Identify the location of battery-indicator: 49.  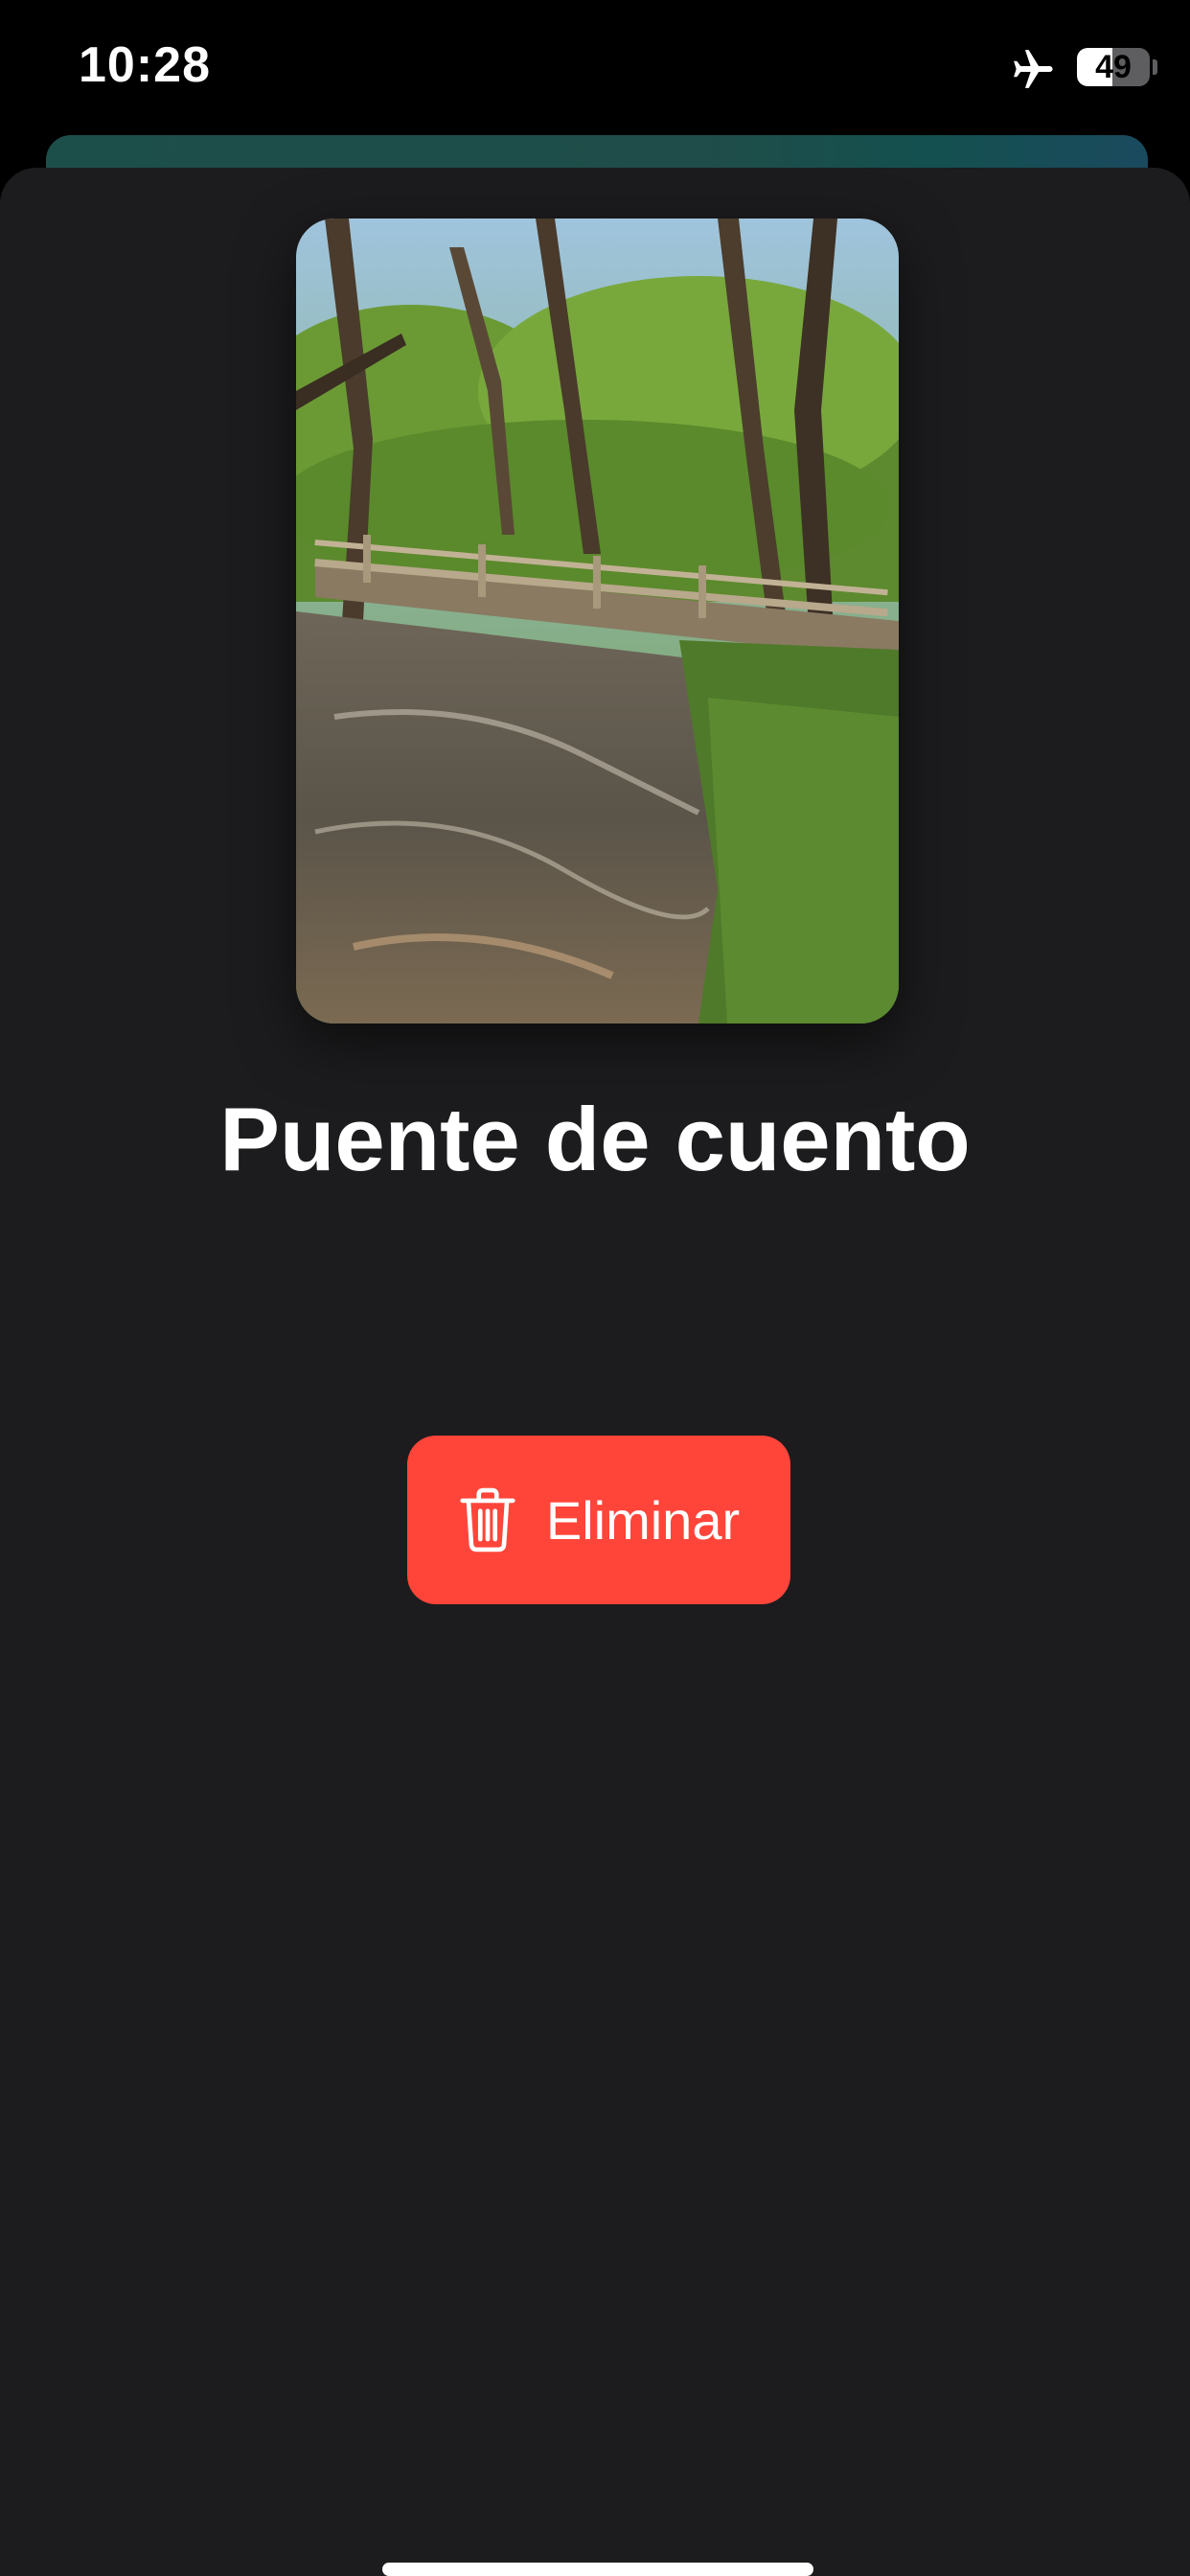
(1113, 67).